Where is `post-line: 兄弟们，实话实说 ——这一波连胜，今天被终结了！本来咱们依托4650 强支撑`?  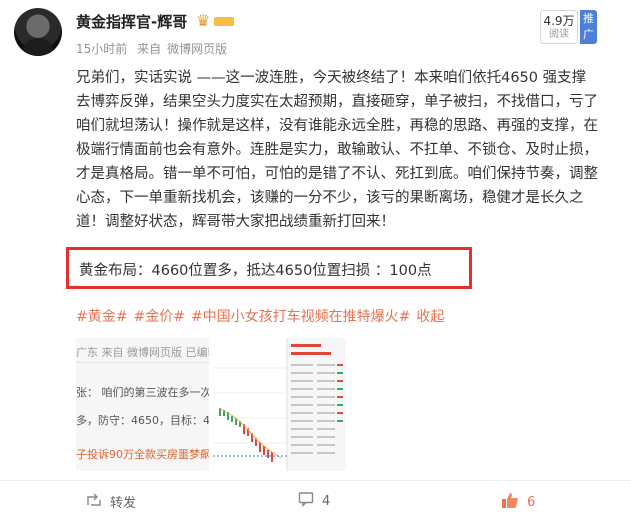
post-line: 兄弟们，实话实说 ——这一波连胜，今天被终结了！本来咱们依托4650 强支撑 is located at coordinates (331, 78).